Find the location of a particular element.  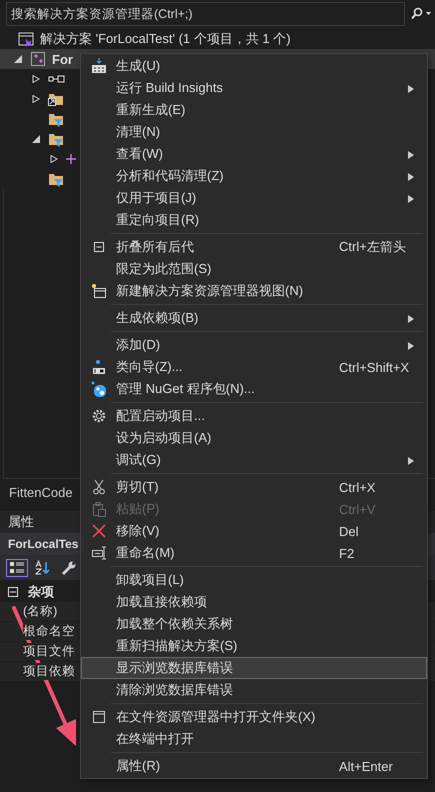

categorized-button is located at coordinates (17, 567).